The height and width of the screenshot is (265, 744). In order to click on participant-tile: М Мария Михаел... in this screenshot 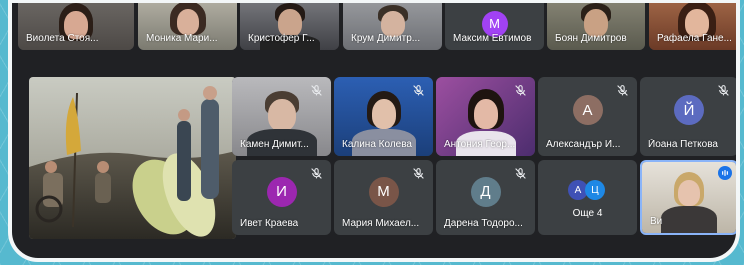, I will do `click(383, 197)`.